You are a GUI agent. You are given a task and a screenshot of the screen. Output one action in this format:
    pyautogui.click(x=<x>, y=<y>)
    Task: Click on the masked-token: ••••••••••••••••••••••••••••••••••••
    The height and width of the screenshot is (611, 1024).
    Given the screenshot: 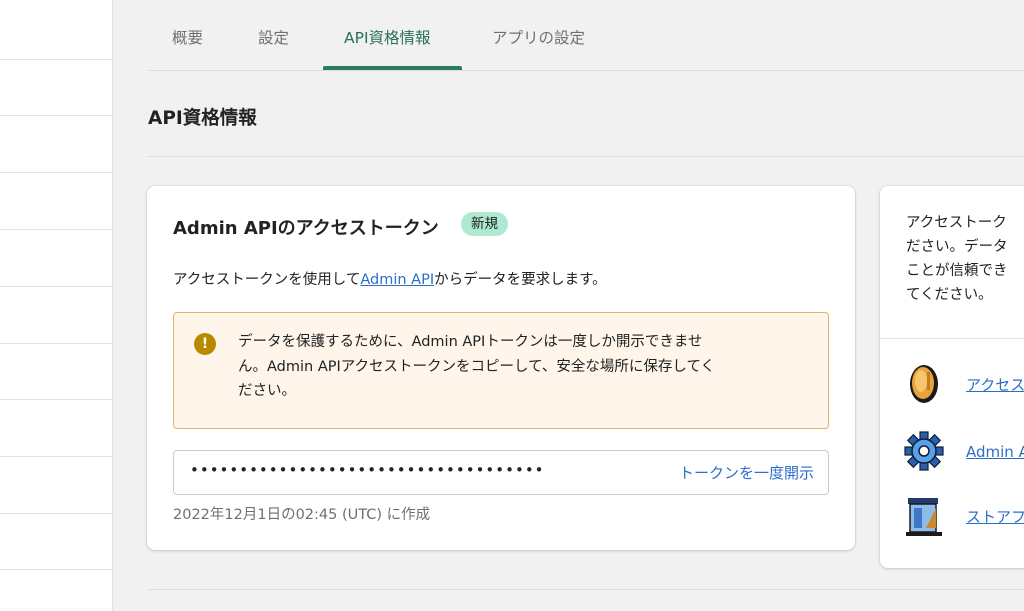 What is the action you would take?
    pyautogui.click(x=367, y=470)
    